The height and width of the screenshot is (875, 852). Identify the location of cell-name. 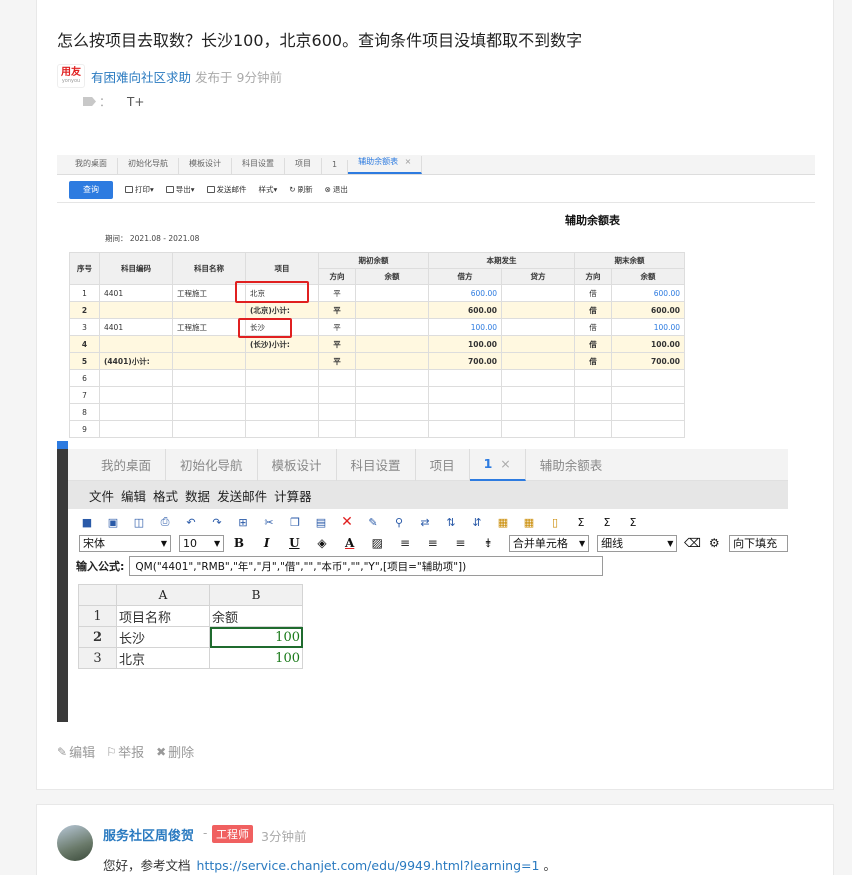
(209, 344).